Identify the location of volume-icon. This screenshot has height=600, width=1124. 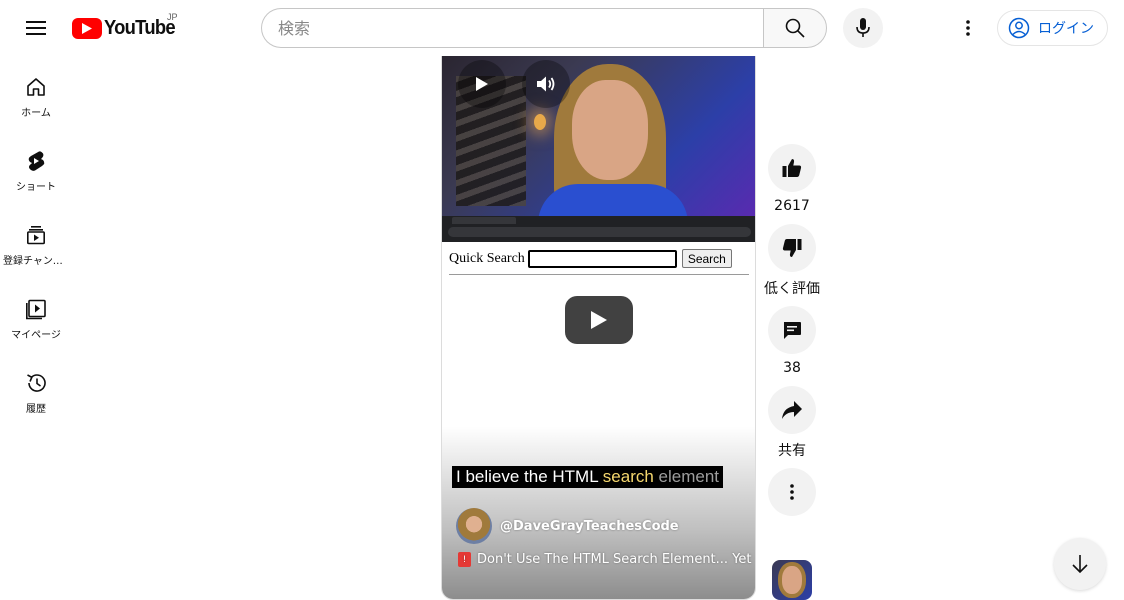
(546, 84).